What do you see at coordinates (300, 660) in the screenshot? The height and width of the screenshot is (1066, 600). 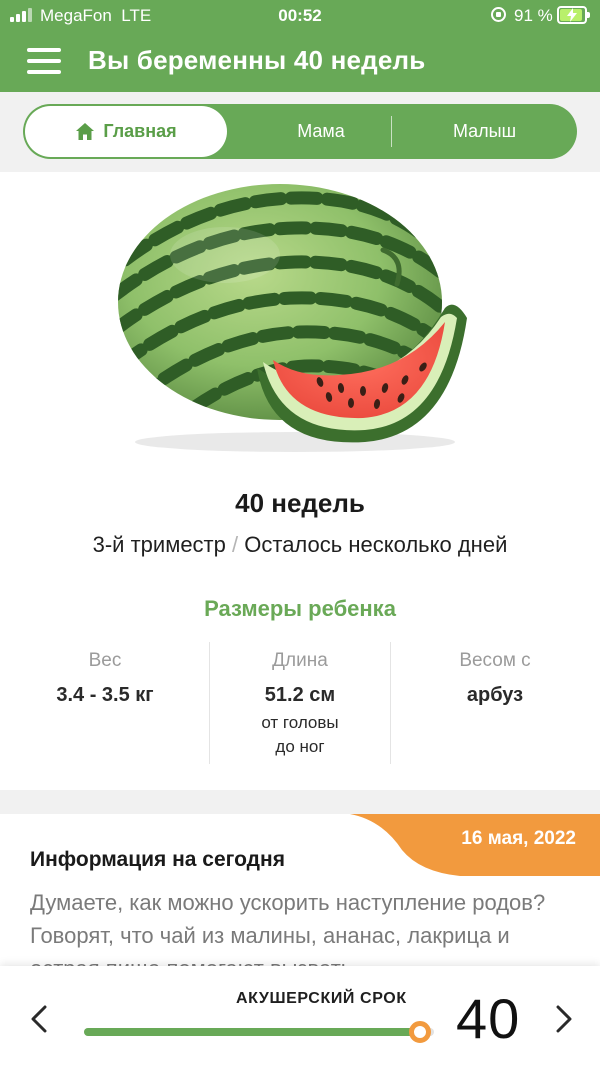 I see `stat-length-label: Длина` at bounding box center [300, 660].